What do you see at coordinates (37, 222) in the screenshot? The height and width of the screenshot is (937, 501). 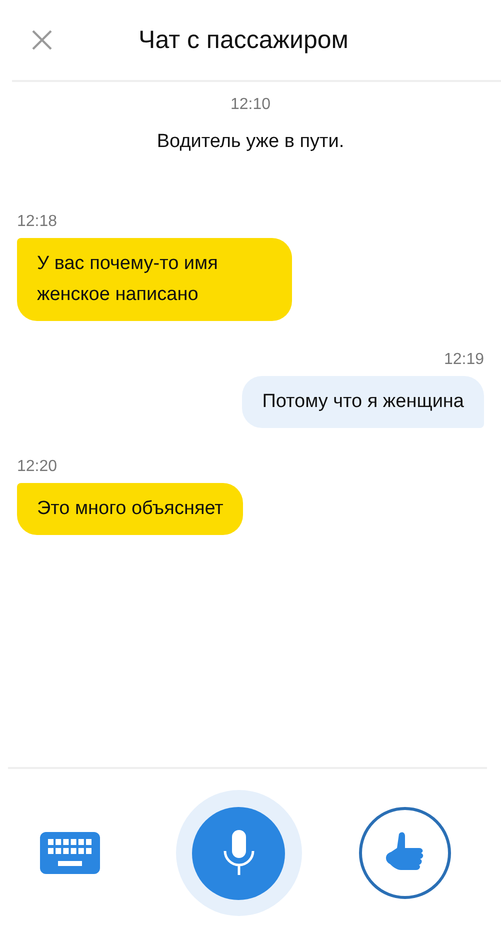 I see `message-time: 12:18` at bounding box center [37, 222].